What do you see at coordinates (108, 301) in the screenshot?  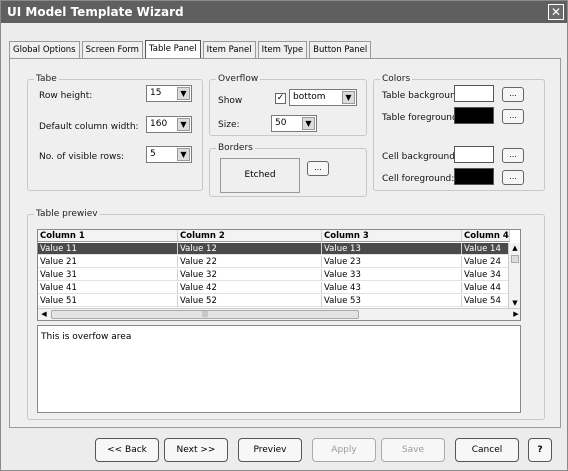 I see `table-cell: Value 51` at bounding box center [108, 301].